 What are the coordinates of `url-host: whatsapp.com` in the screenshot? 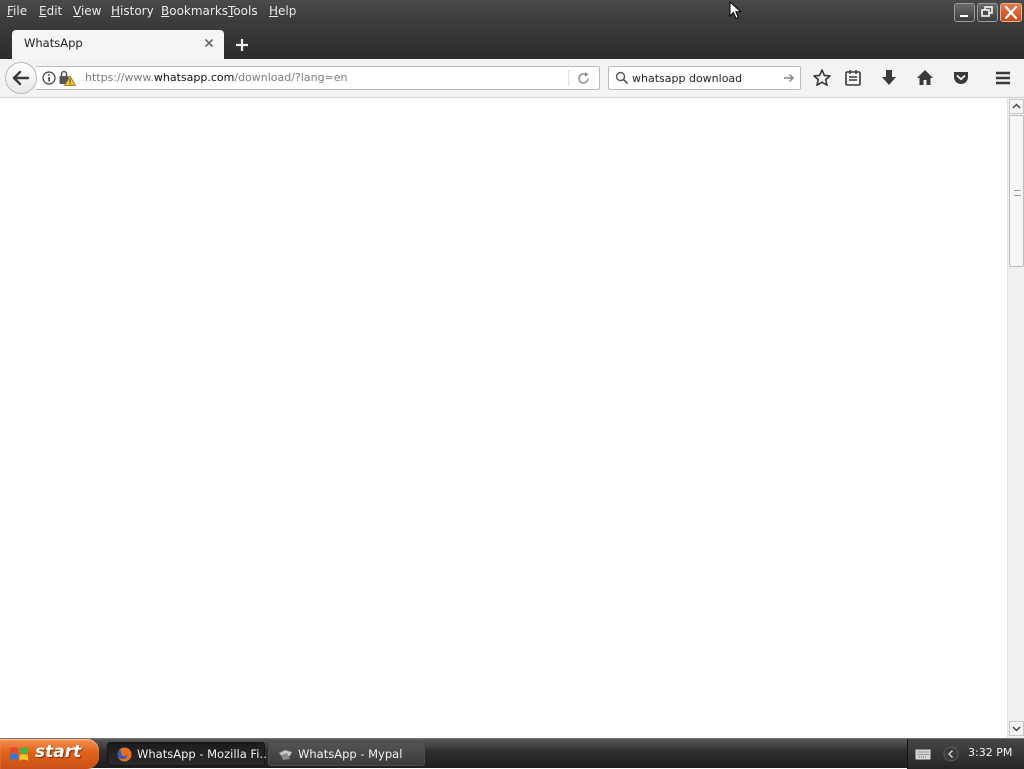 It's located at (194, 77).